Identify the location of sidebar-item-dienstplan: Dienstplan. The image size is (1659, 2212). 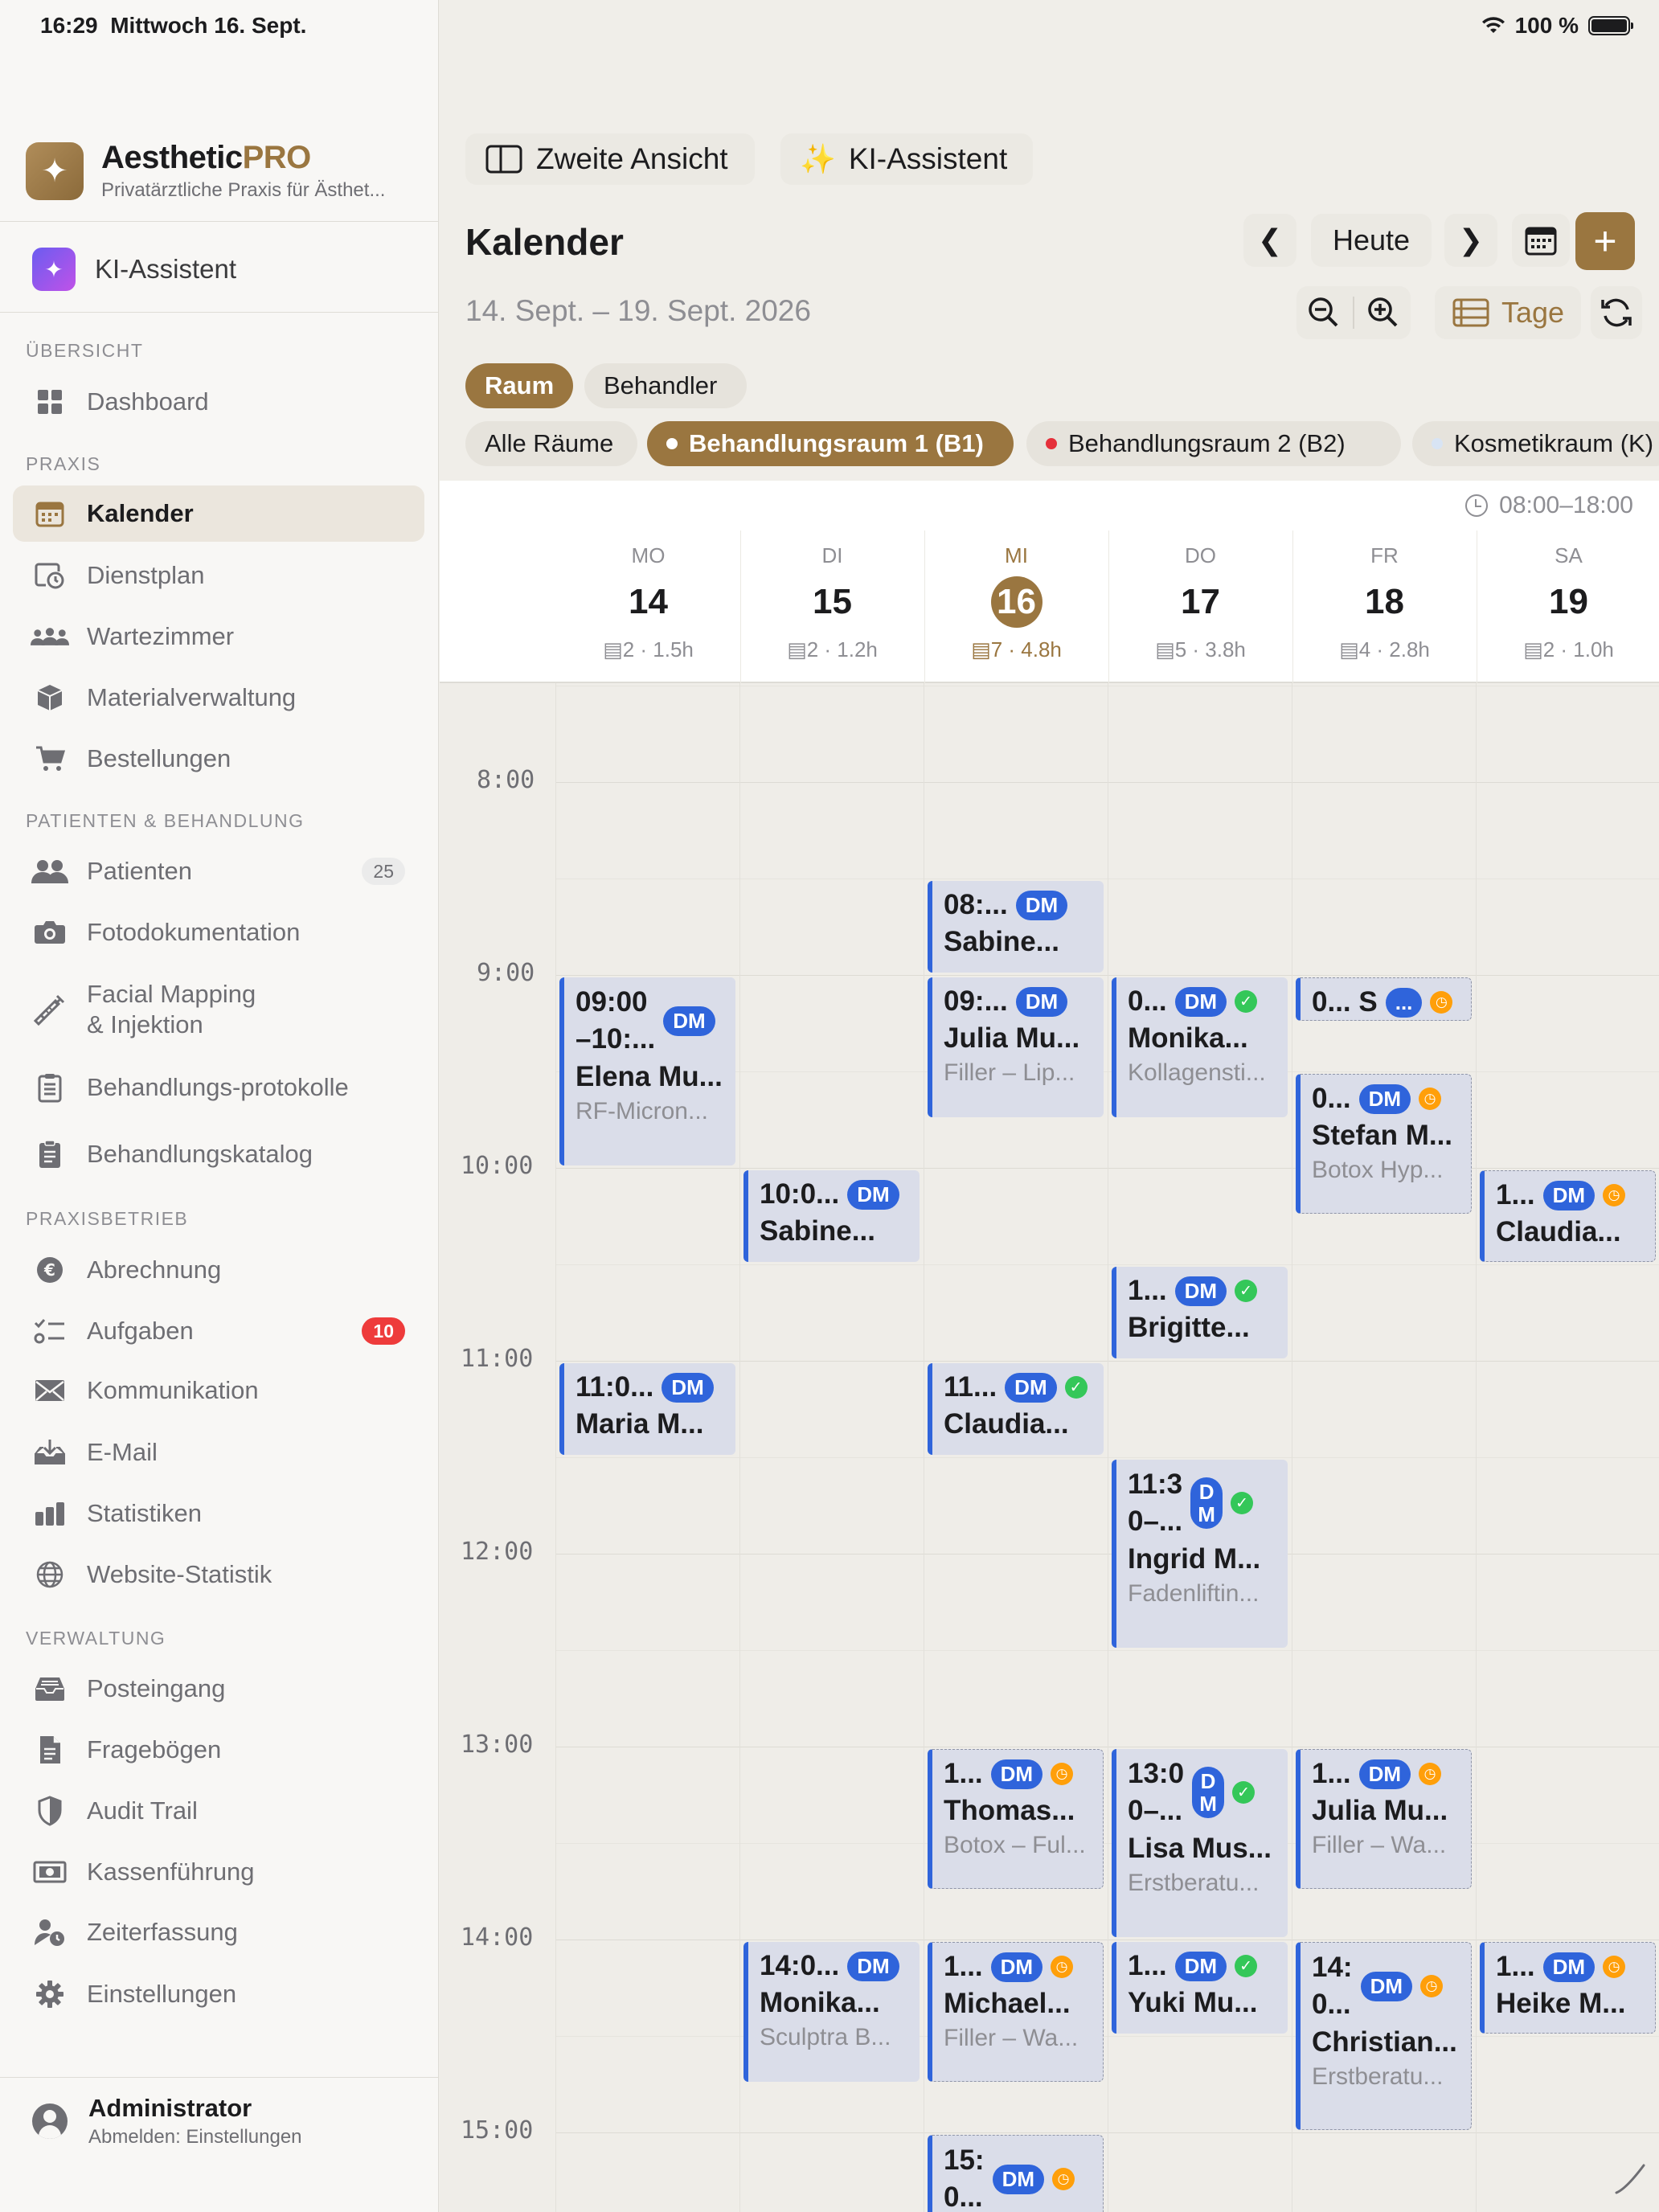
(218, 575).